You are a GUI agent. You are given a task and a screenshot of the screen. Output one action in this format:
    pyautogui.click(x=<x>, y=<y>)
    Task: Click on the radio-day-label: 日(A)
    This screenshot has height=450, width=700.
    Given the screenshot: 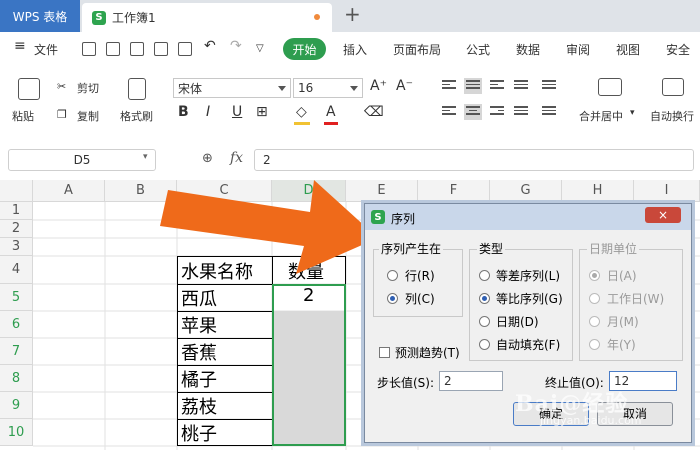 What is the action you would take?
    pyautogui.click(x=622, y=276)
    